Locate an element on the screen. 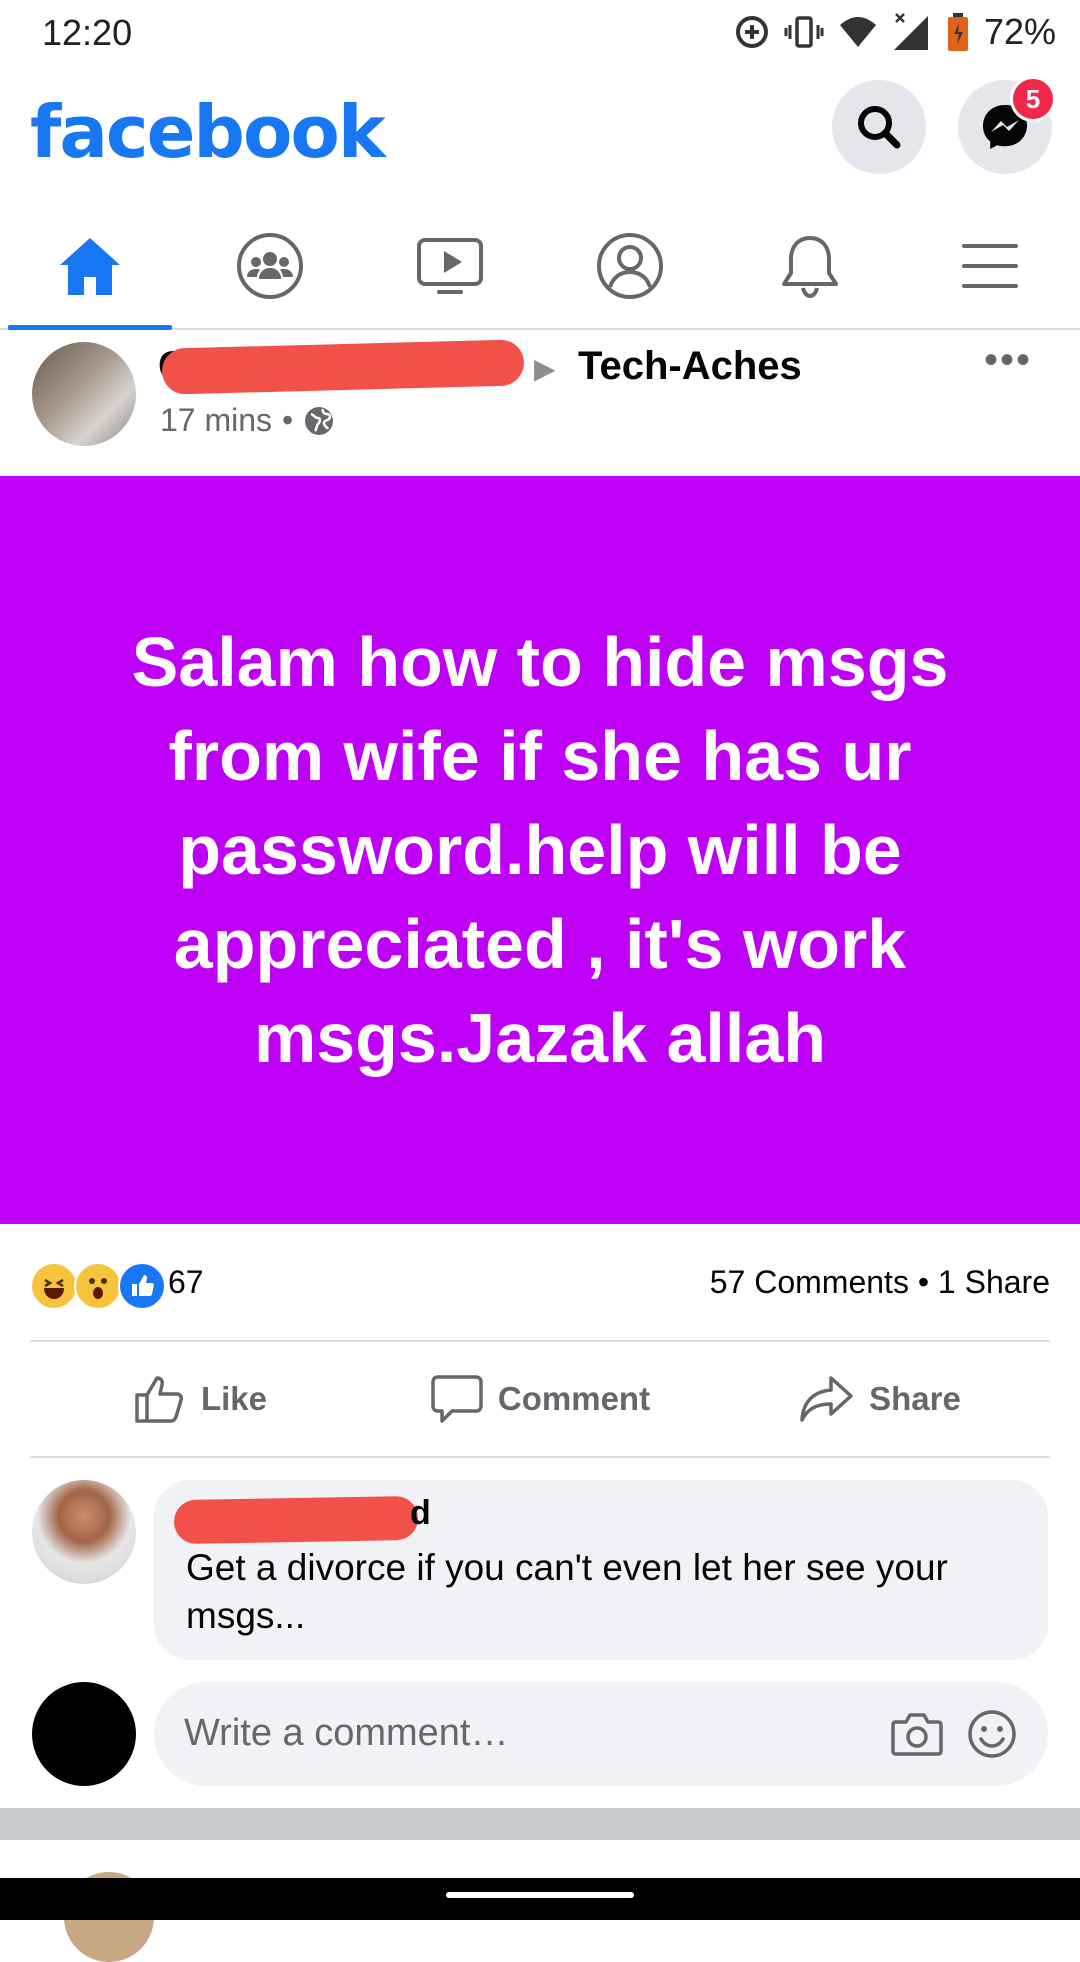 The height and width of the screenshot is (1962, 1080). share-button: Share is located at coordinates (880, 1399).